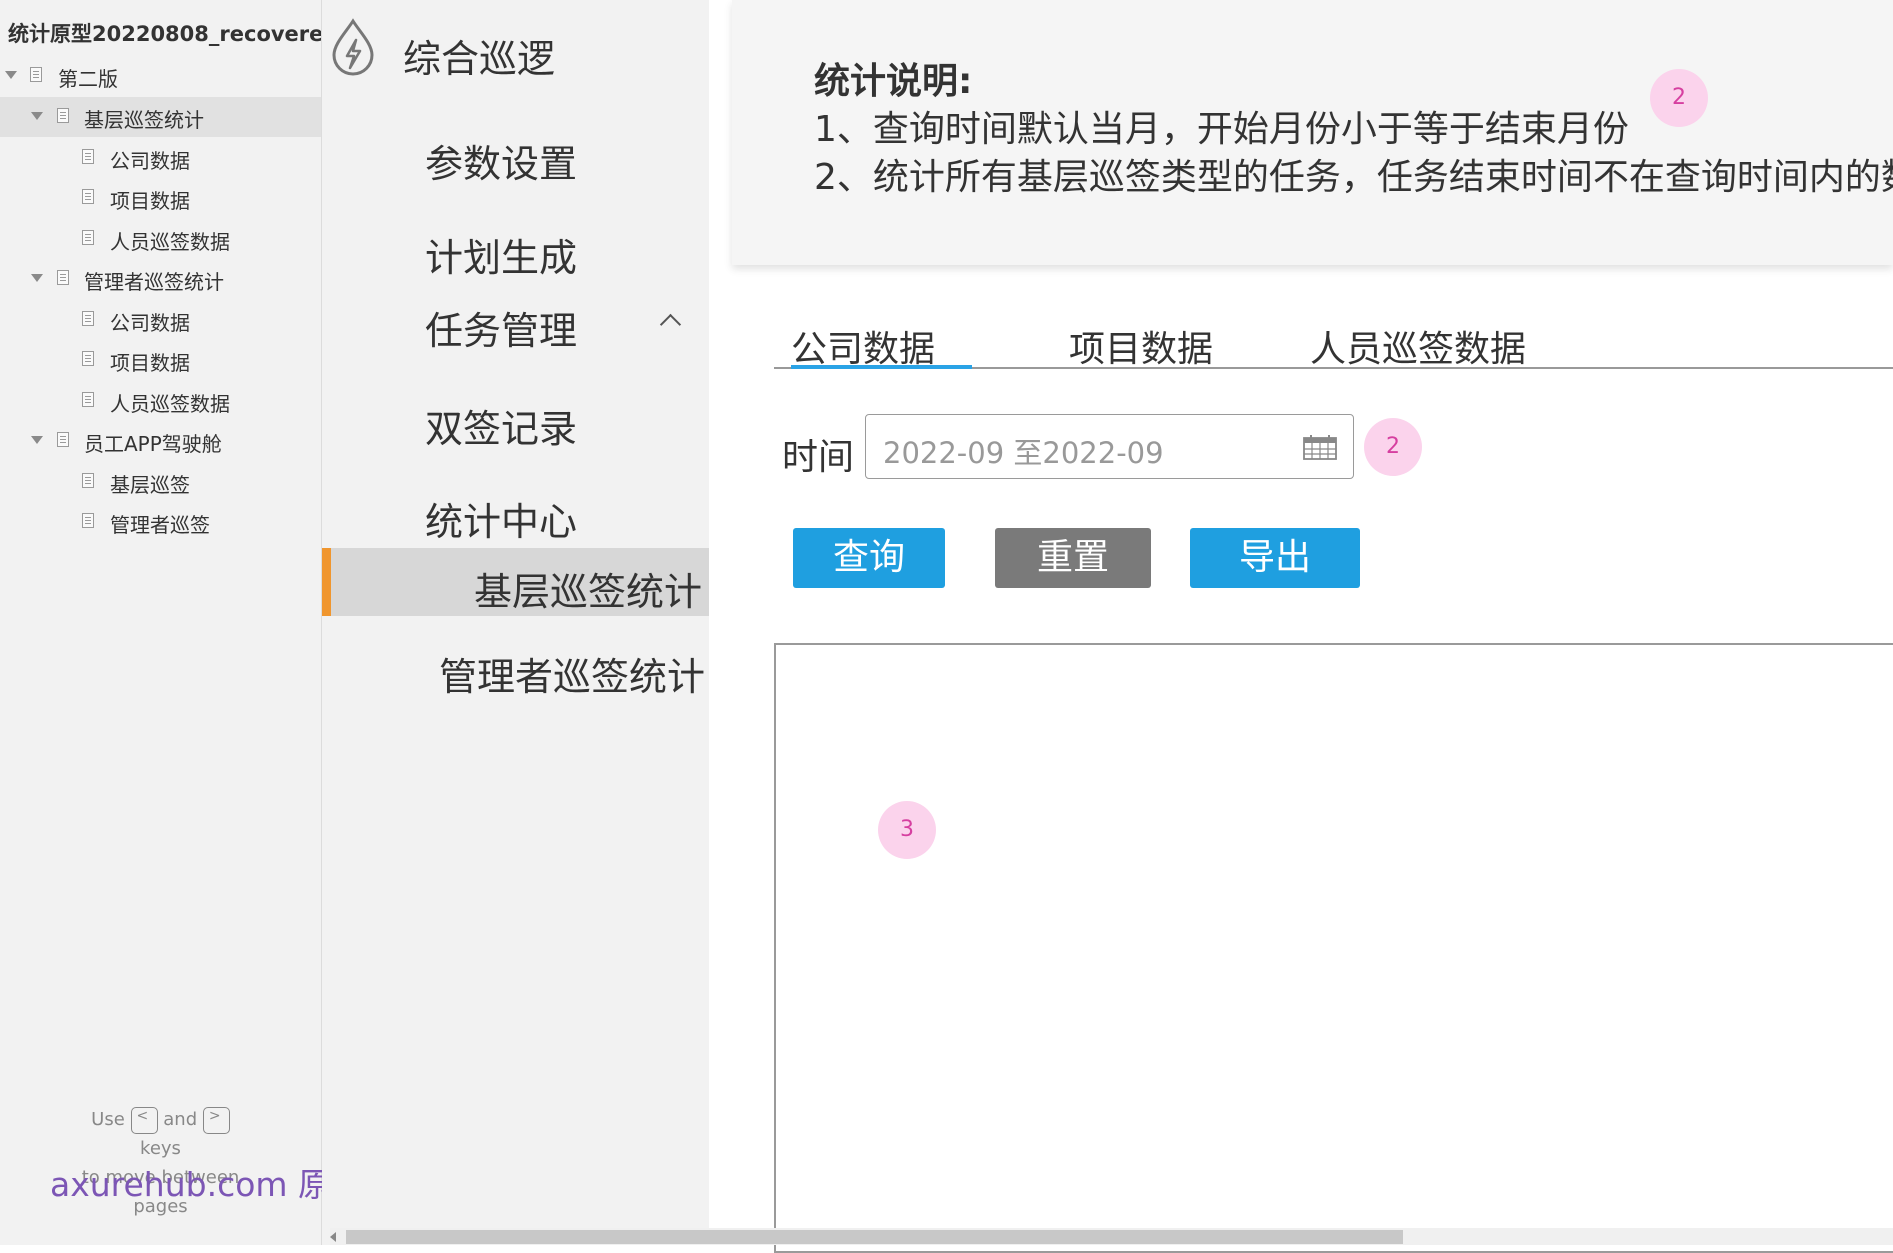 Image resolution: width=1893 pixels, height=1253 pixels. I want to click on nav-item-manager-stats: 管理者巡签统计, so click(572, 673).